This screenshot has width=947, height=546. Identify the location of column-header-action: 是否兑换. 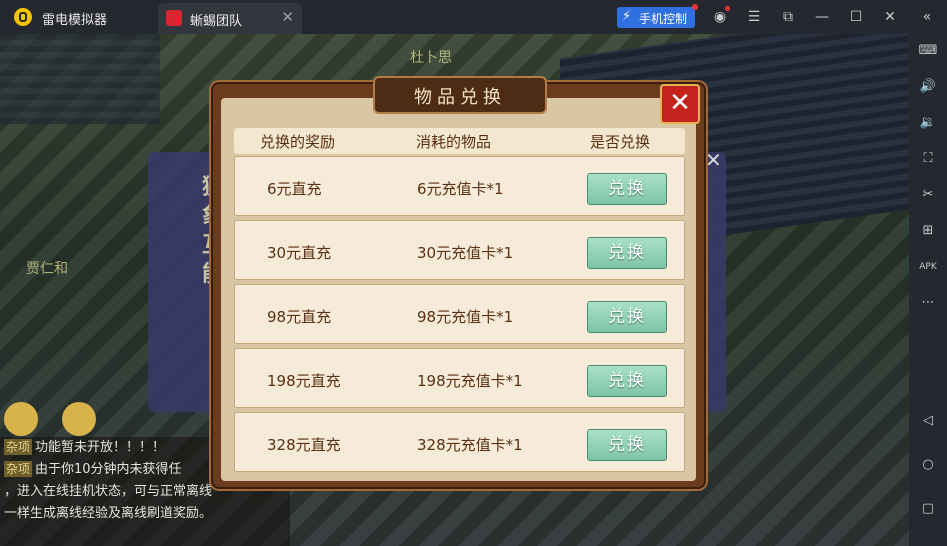
(620, 142).